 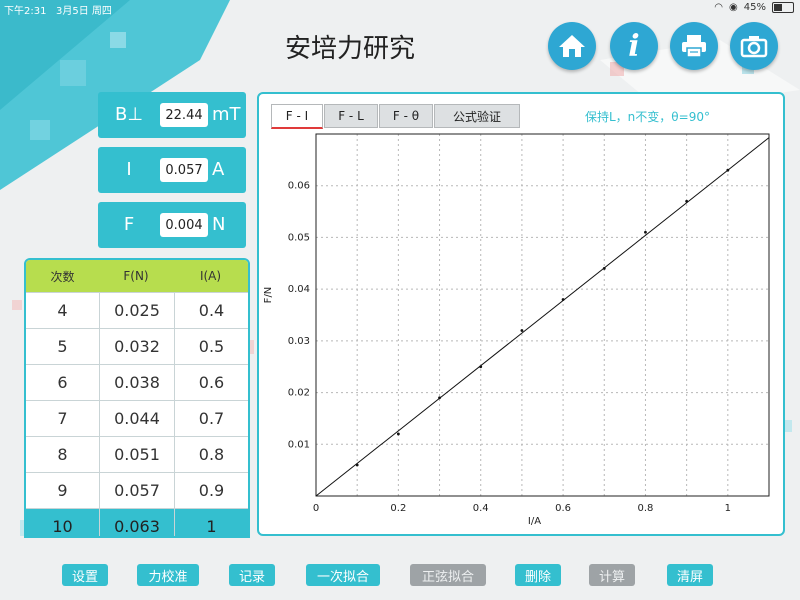 I want to click on y-tick-label: 0.03, so click(x=299, y=341).